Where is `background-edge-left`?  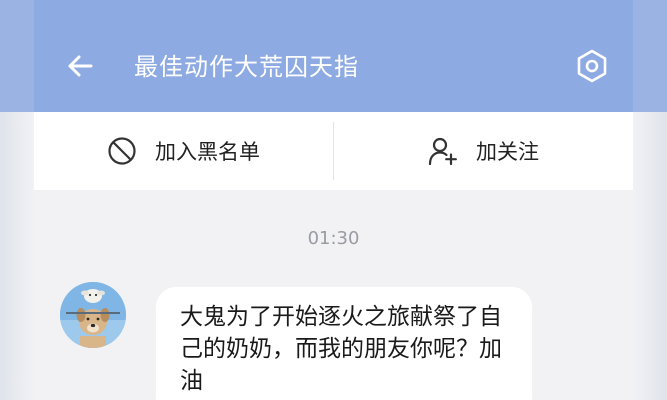
background-edge-left is located at coordinates (17, 56).